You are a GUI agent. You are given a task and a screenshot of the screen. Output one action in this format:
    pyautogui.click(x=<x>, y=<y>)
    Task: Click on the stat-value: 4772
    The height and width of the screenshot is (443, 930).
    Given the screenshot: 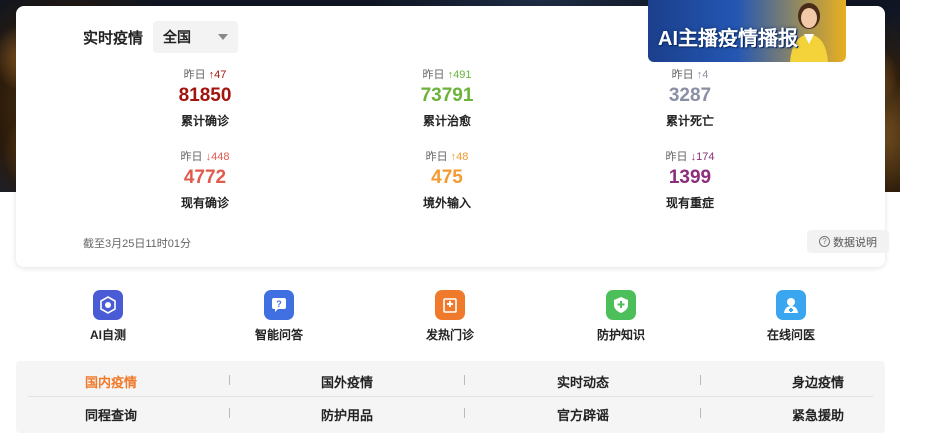 What is the action you would take?
    pyautogui.click(x=205, y=177)
    